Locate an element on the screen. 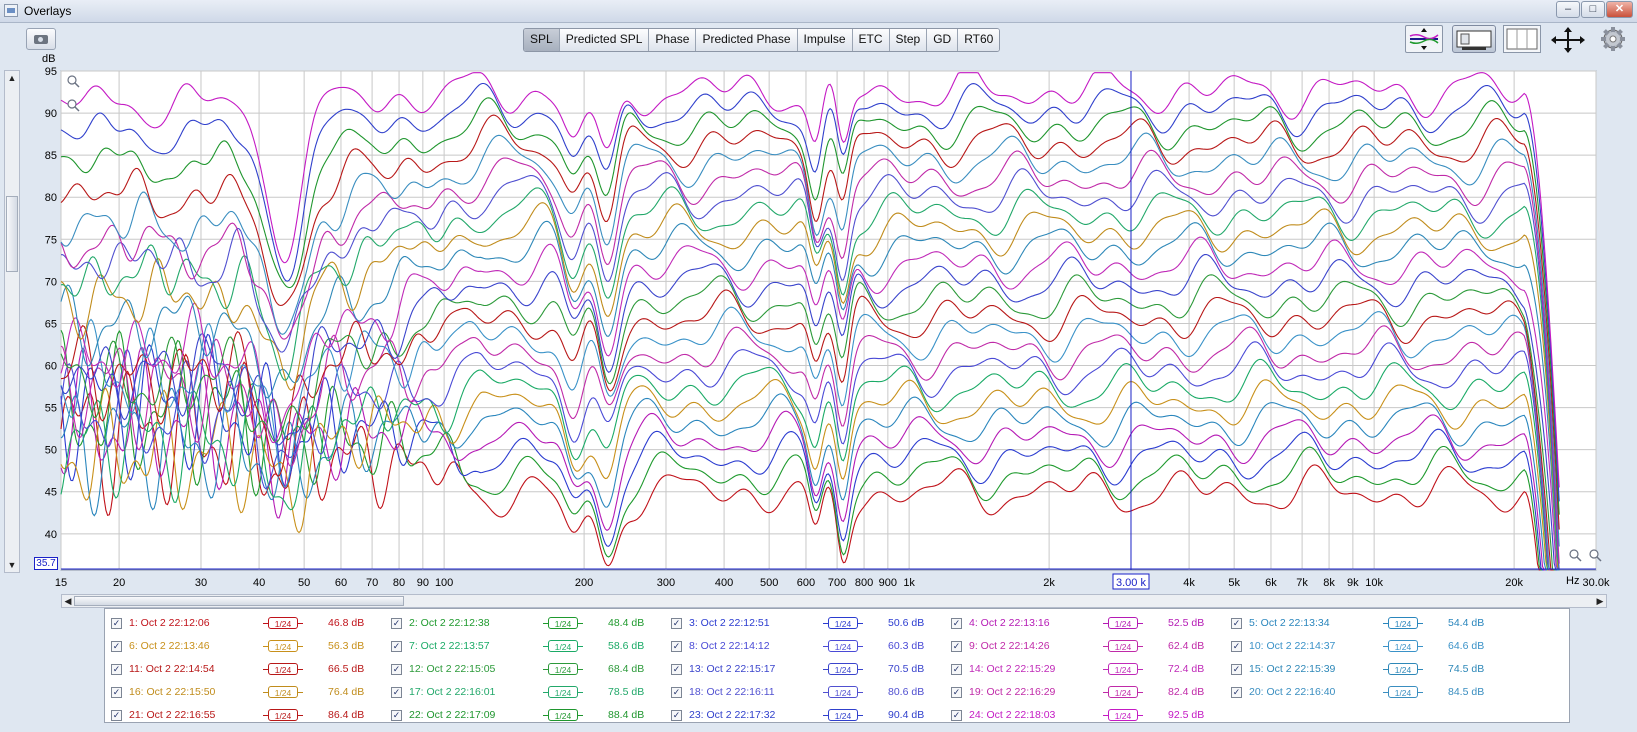 This screenshot has width=1637, height=732. y-tick-label: 65 is located at coordinates (51, 324).